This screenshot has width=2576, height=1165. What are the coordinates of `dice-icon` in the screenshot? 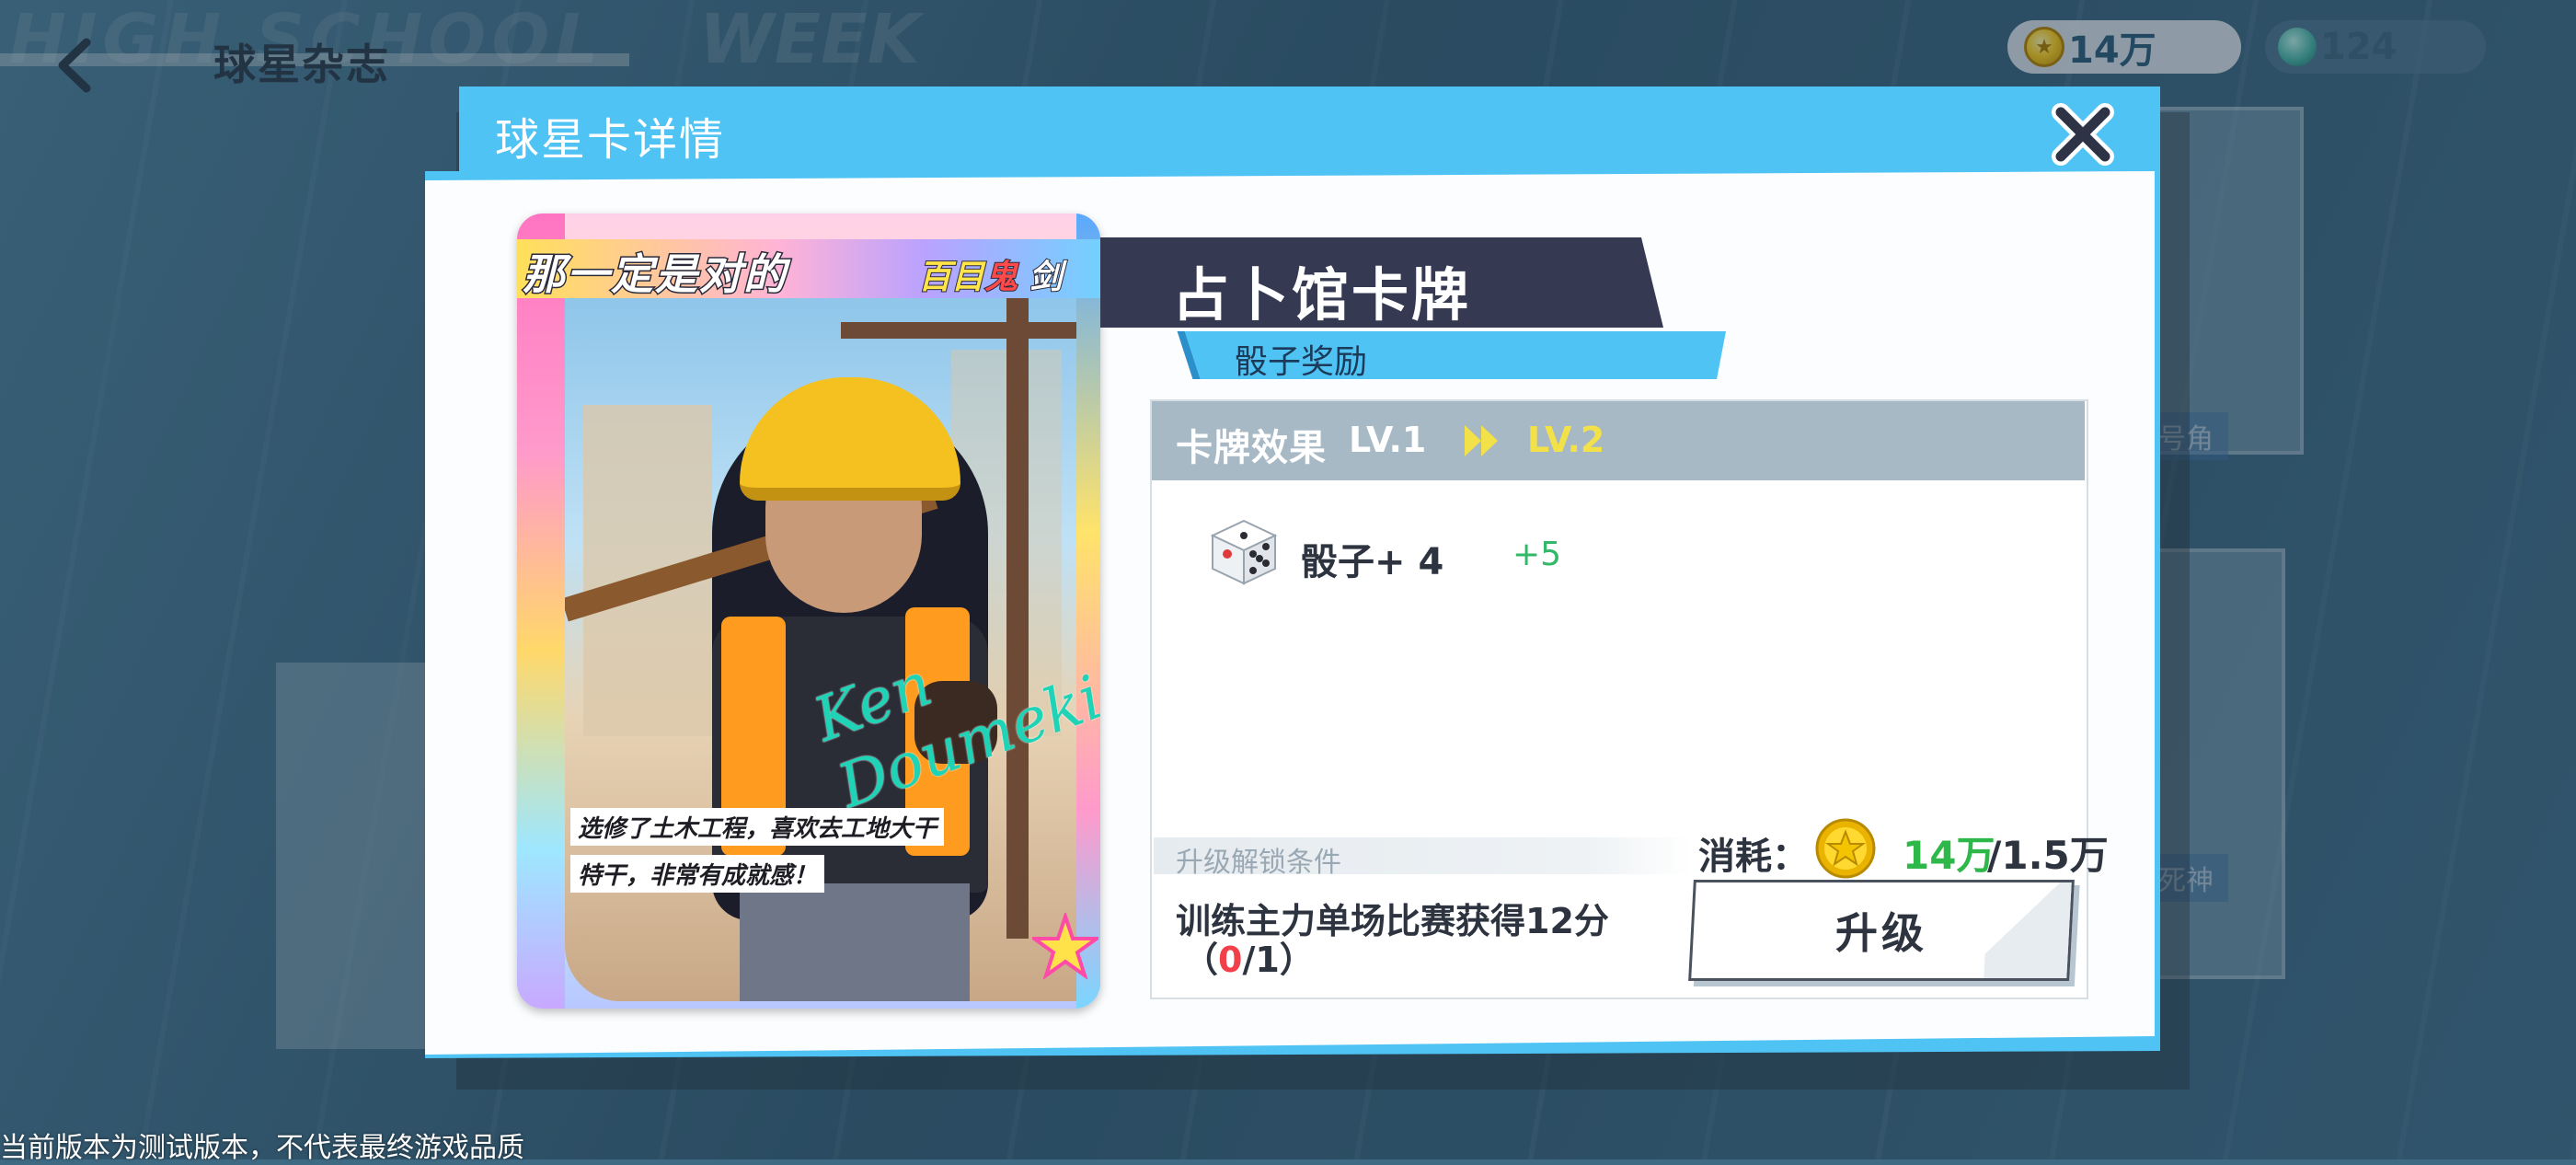 It's located at (1244, 552).